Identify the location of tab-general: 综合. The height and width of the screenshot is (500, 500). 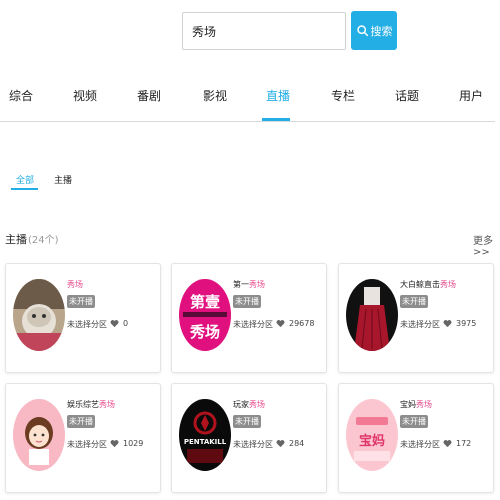
(21, 95).